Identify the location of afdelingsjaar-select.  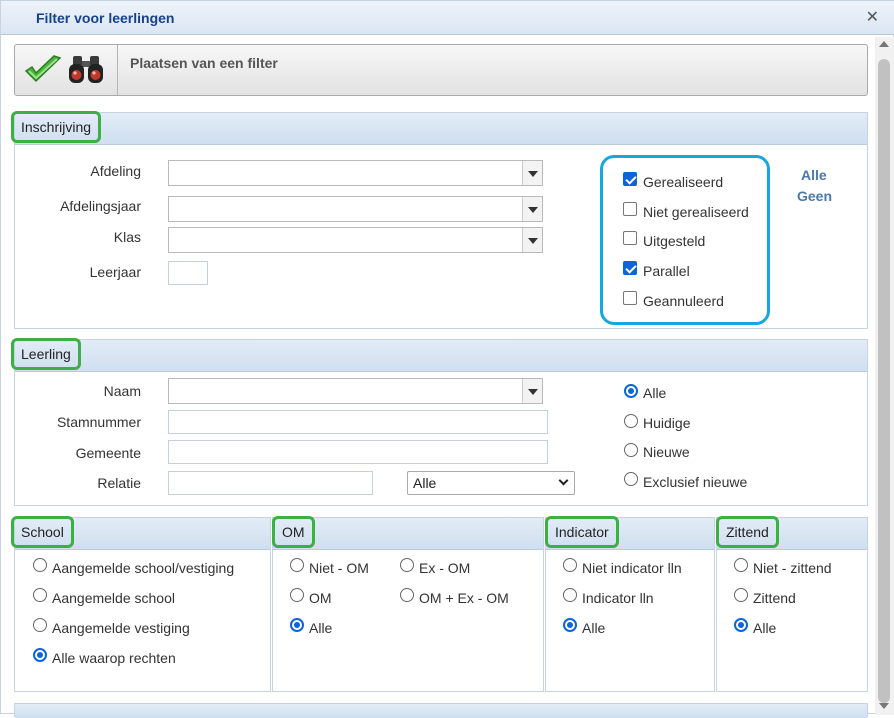
(355, 209).